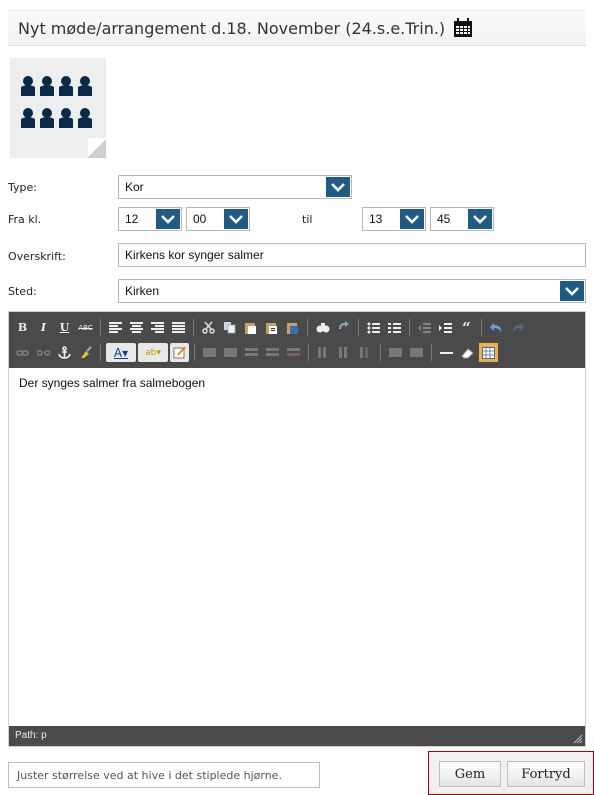  What do you see at coordinates (112, 383) in the screenshot?
I see `editor-text: Der synges salmer fra salmebogen` at bounding box center [112, 383].